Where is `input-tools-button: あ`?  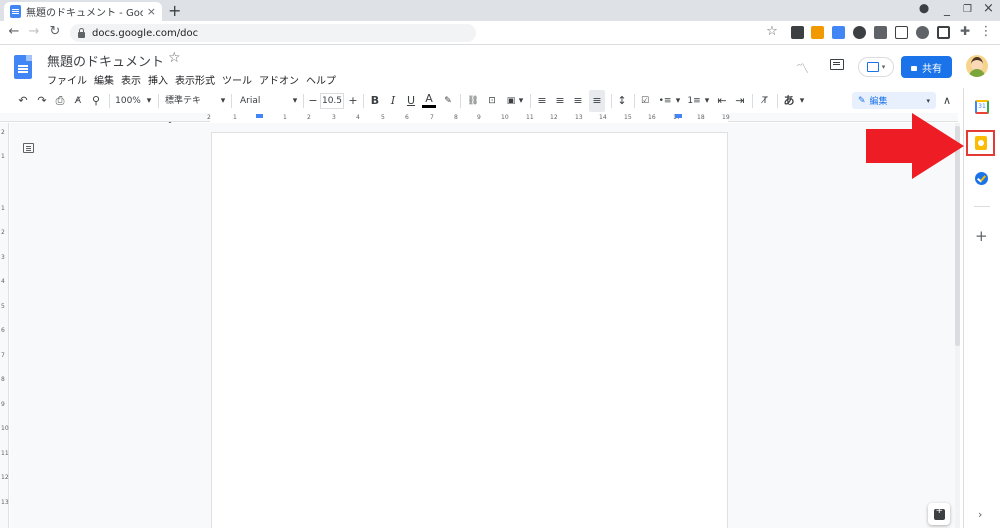 input-tools-button: あ is located at coordinates (789, 101).